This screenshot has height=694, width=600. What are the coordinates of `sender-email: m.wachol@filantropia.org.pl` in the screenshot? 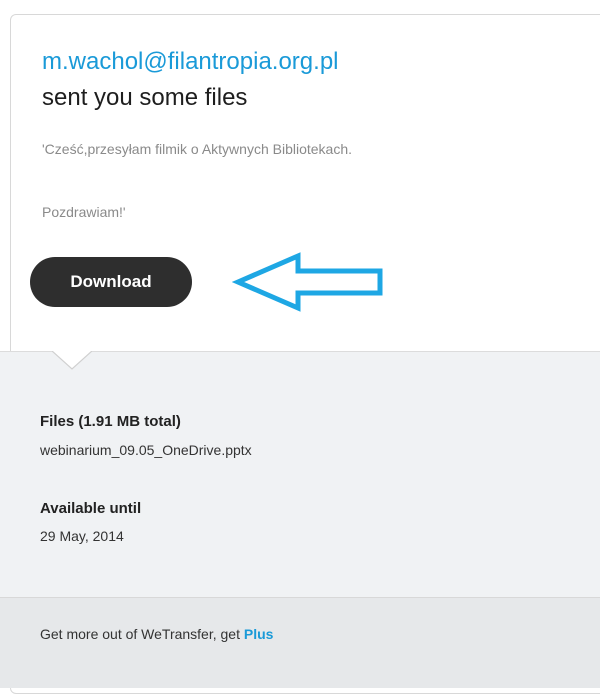 It's located at (190, 62).